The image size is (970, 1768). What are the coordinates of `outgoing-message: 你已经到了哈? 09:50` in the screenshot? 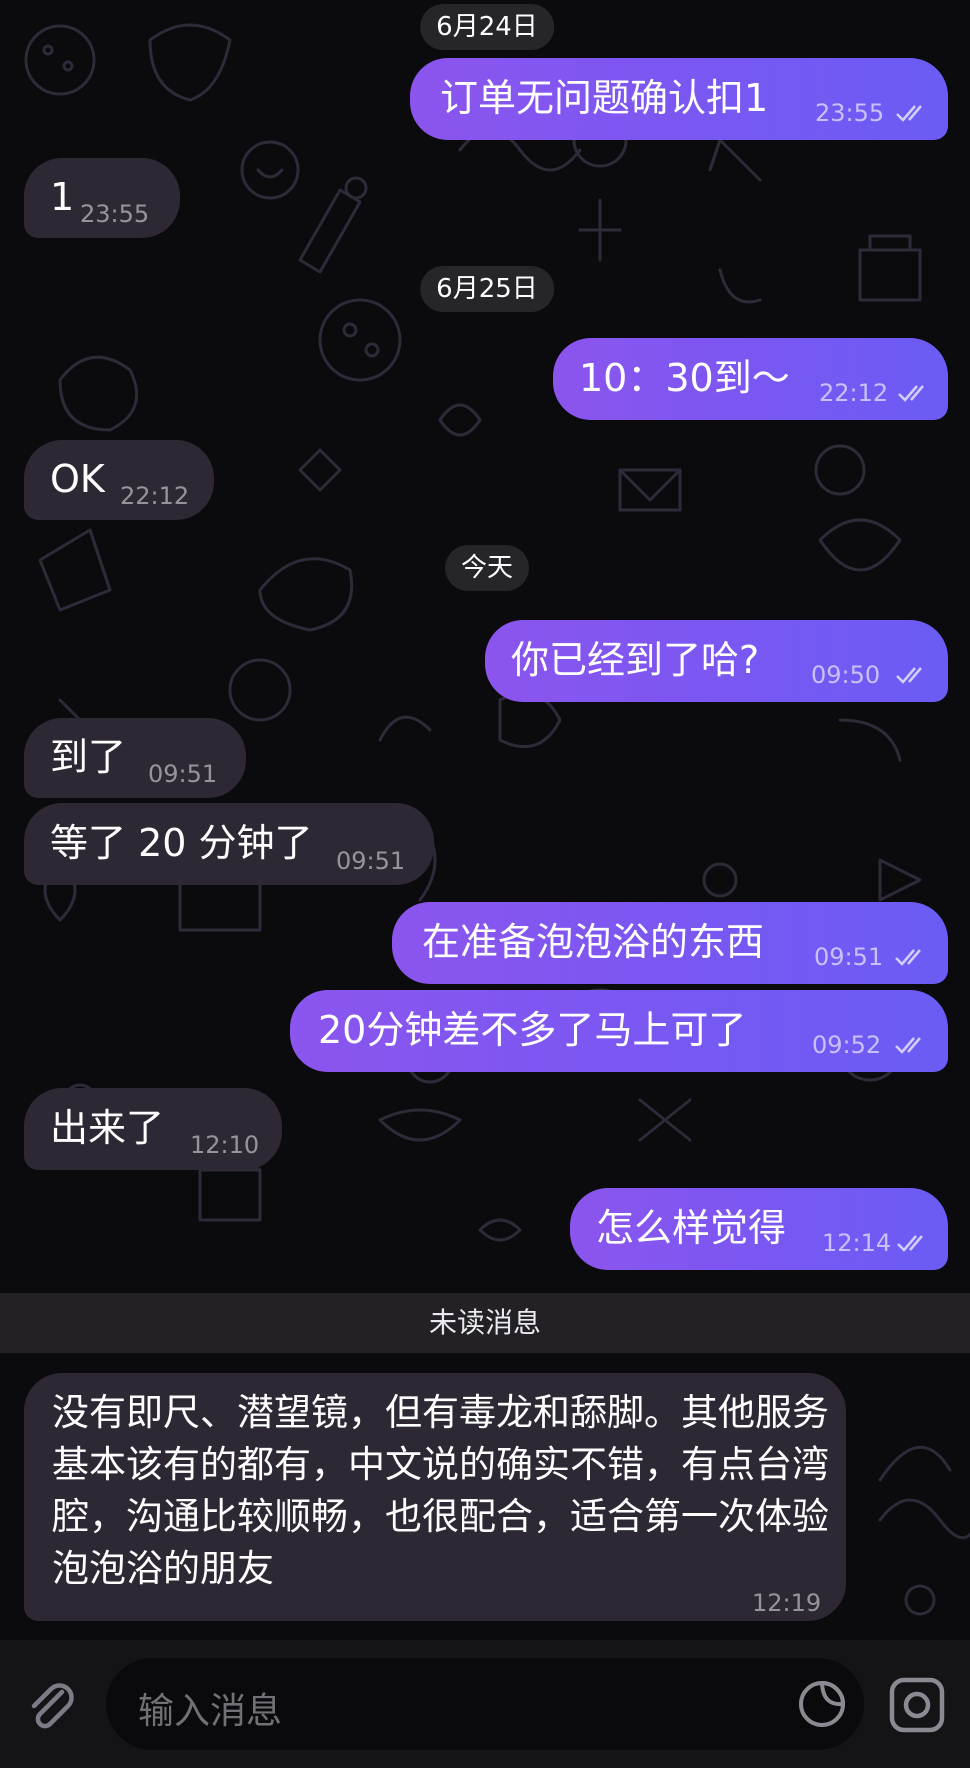 It's located at (716, 661).